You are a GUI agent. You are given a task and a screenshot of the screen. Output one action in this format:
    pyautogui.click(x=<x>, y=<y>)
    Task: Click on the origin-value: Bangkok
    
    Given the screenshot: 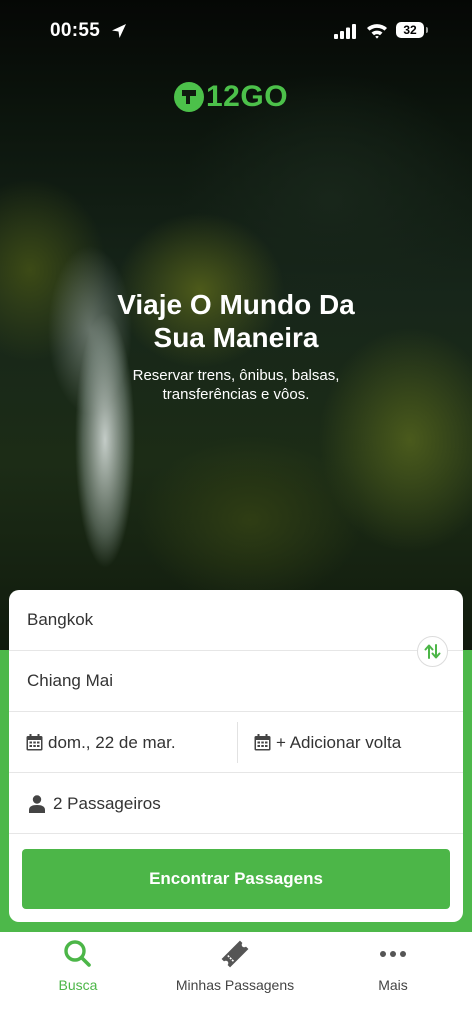 What is the action you would take?
    pyautogui.click(x=60, y=619)
    